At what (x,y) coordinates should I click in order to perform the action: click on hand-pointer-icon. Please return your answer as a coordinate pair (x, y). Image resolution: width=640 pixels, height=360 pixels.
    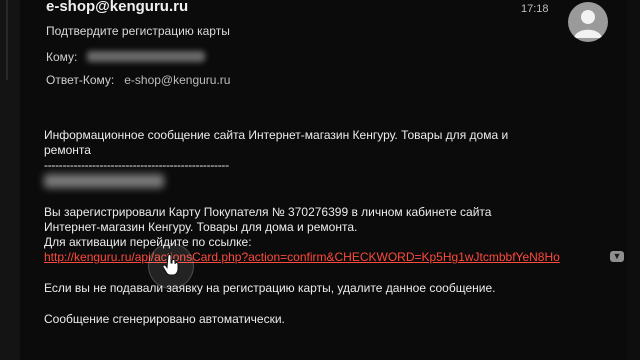
    Looking at the image, I should click on (171, 266).